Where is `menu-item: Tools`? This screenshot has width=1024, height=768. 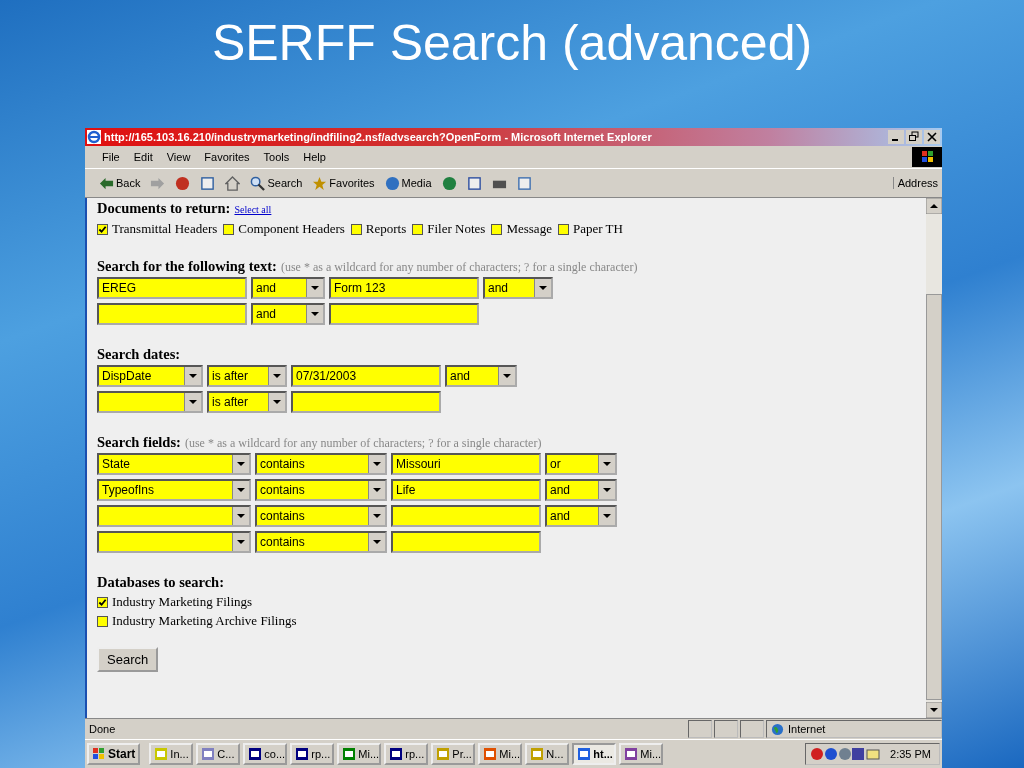
menu-item: Tools is located at coordinates (276, 157).